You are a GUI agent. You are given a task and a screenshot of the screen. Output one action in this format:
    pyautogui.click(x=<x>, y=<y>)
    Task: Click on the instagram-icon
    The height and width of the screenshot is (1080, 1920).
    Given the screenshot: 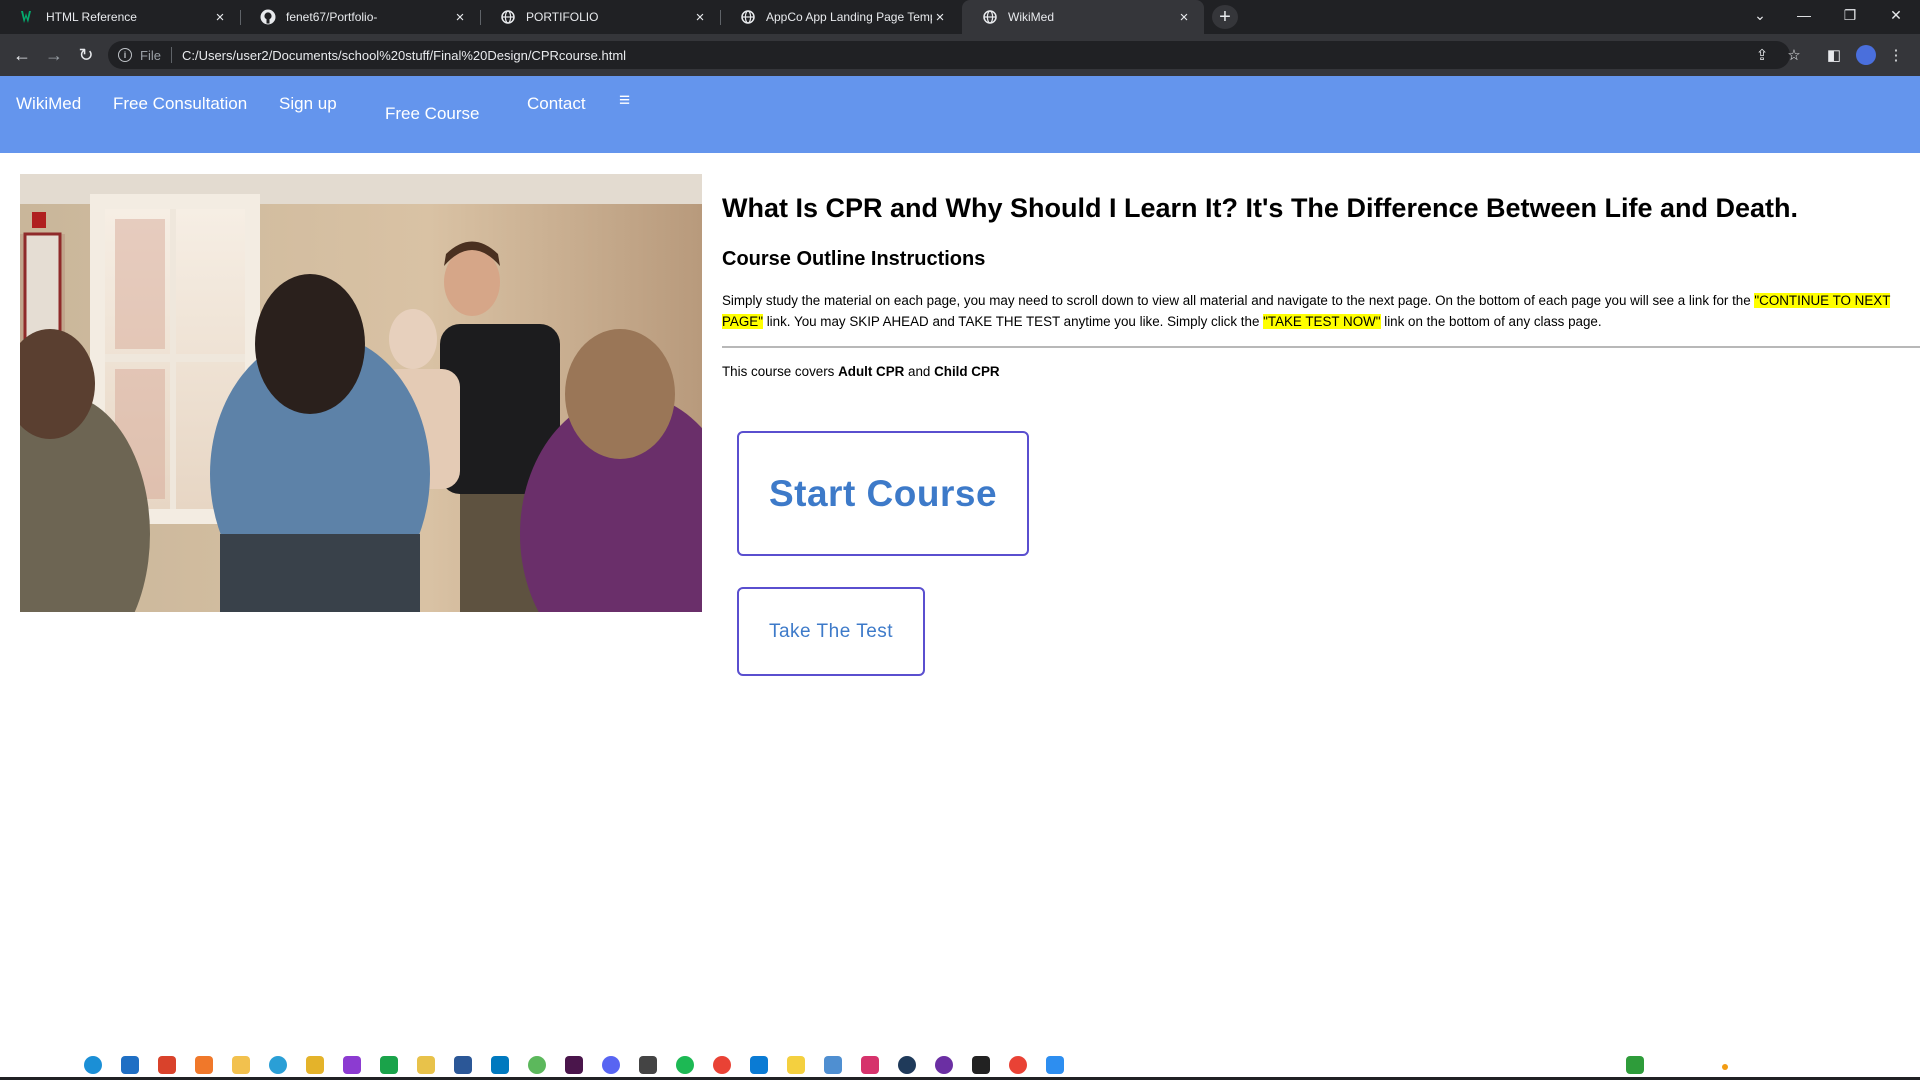 What is the action you would take?
    pyautogui.click(x=870, y=1065)
    